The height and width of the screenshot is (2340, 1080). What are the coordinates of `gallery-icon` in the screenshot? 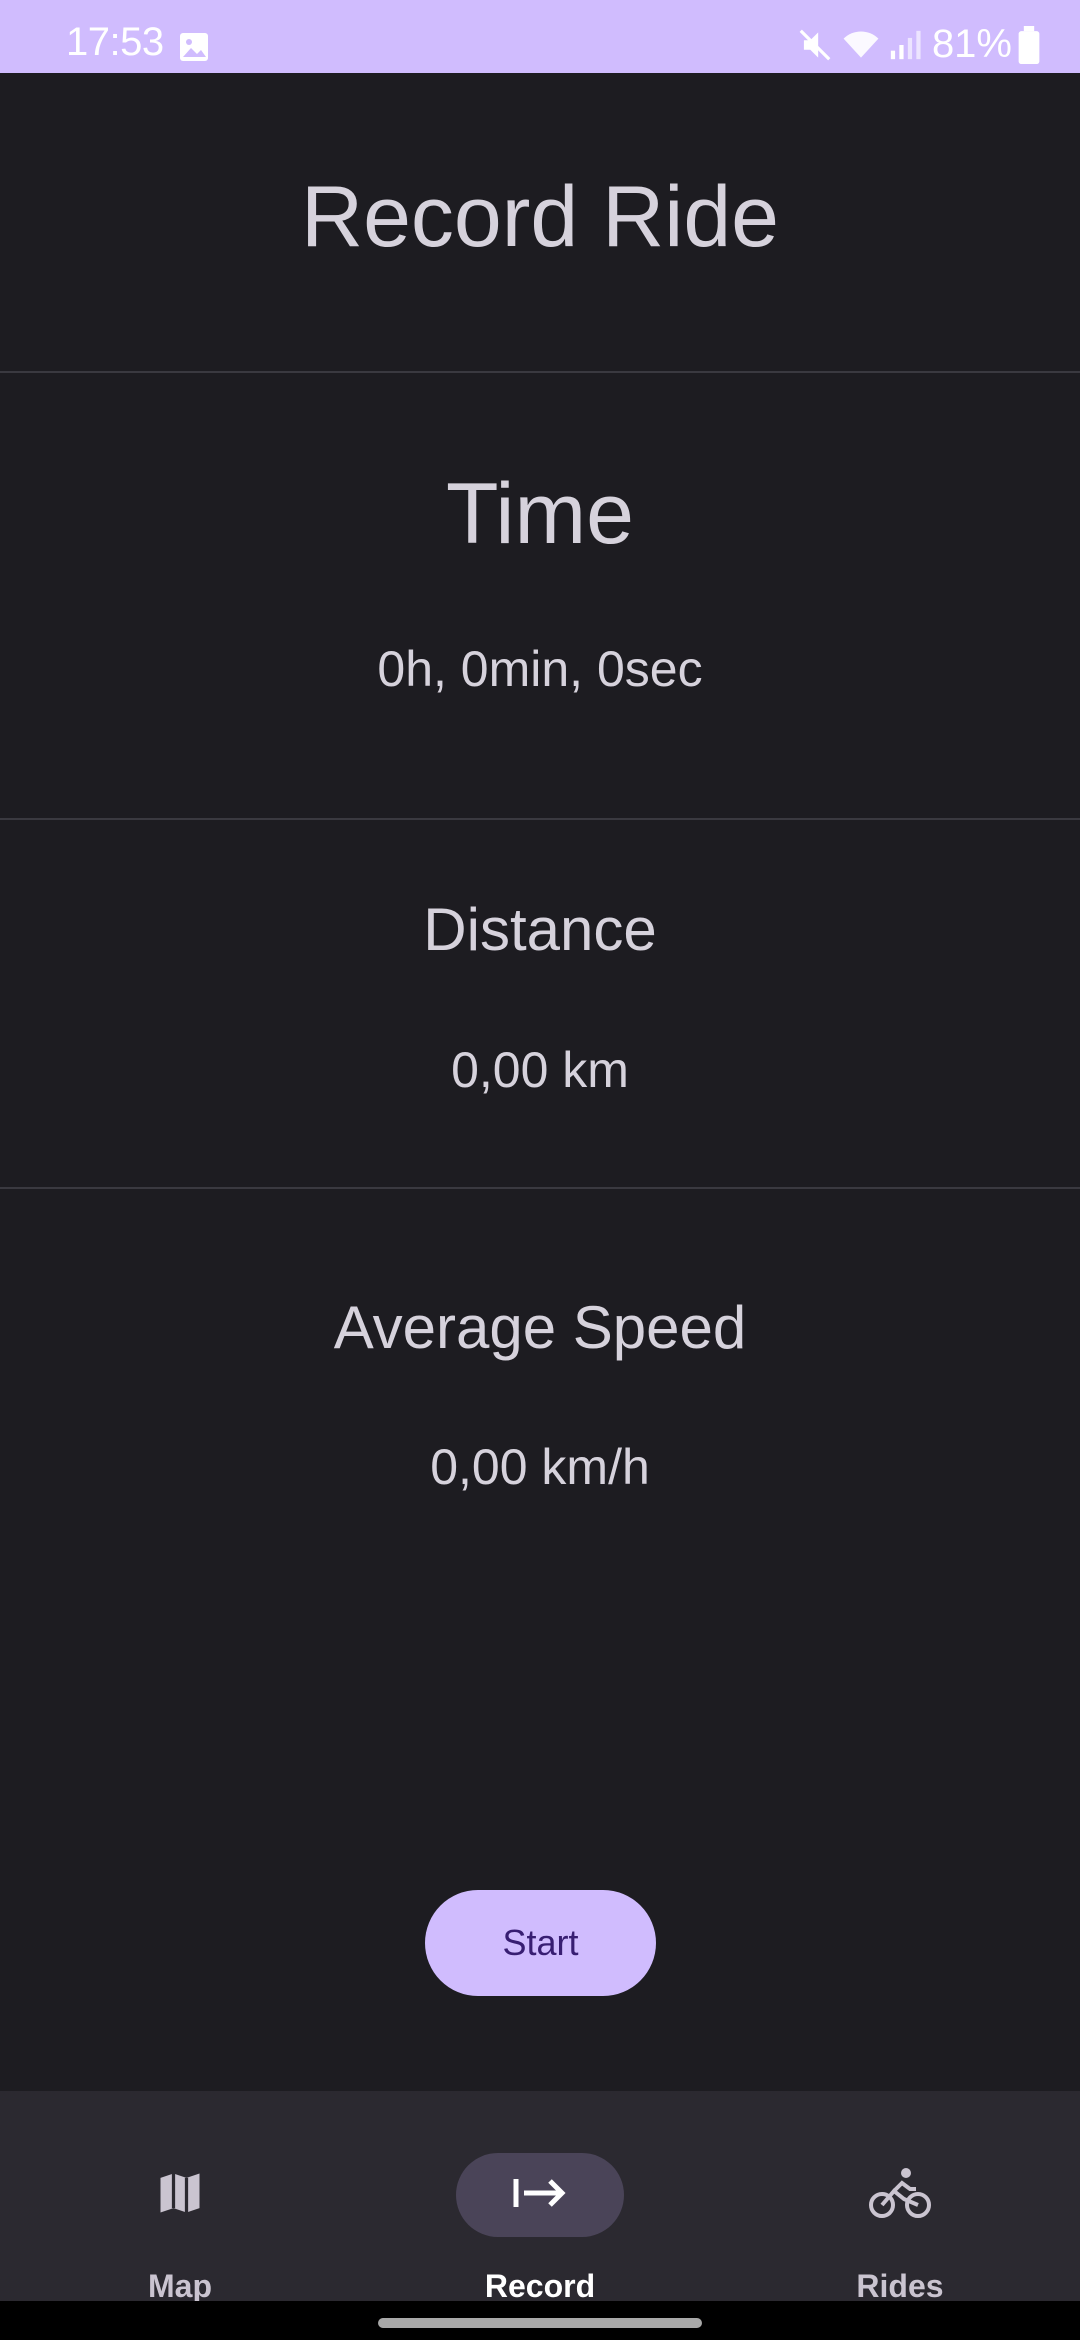 It's located at (194, 47).